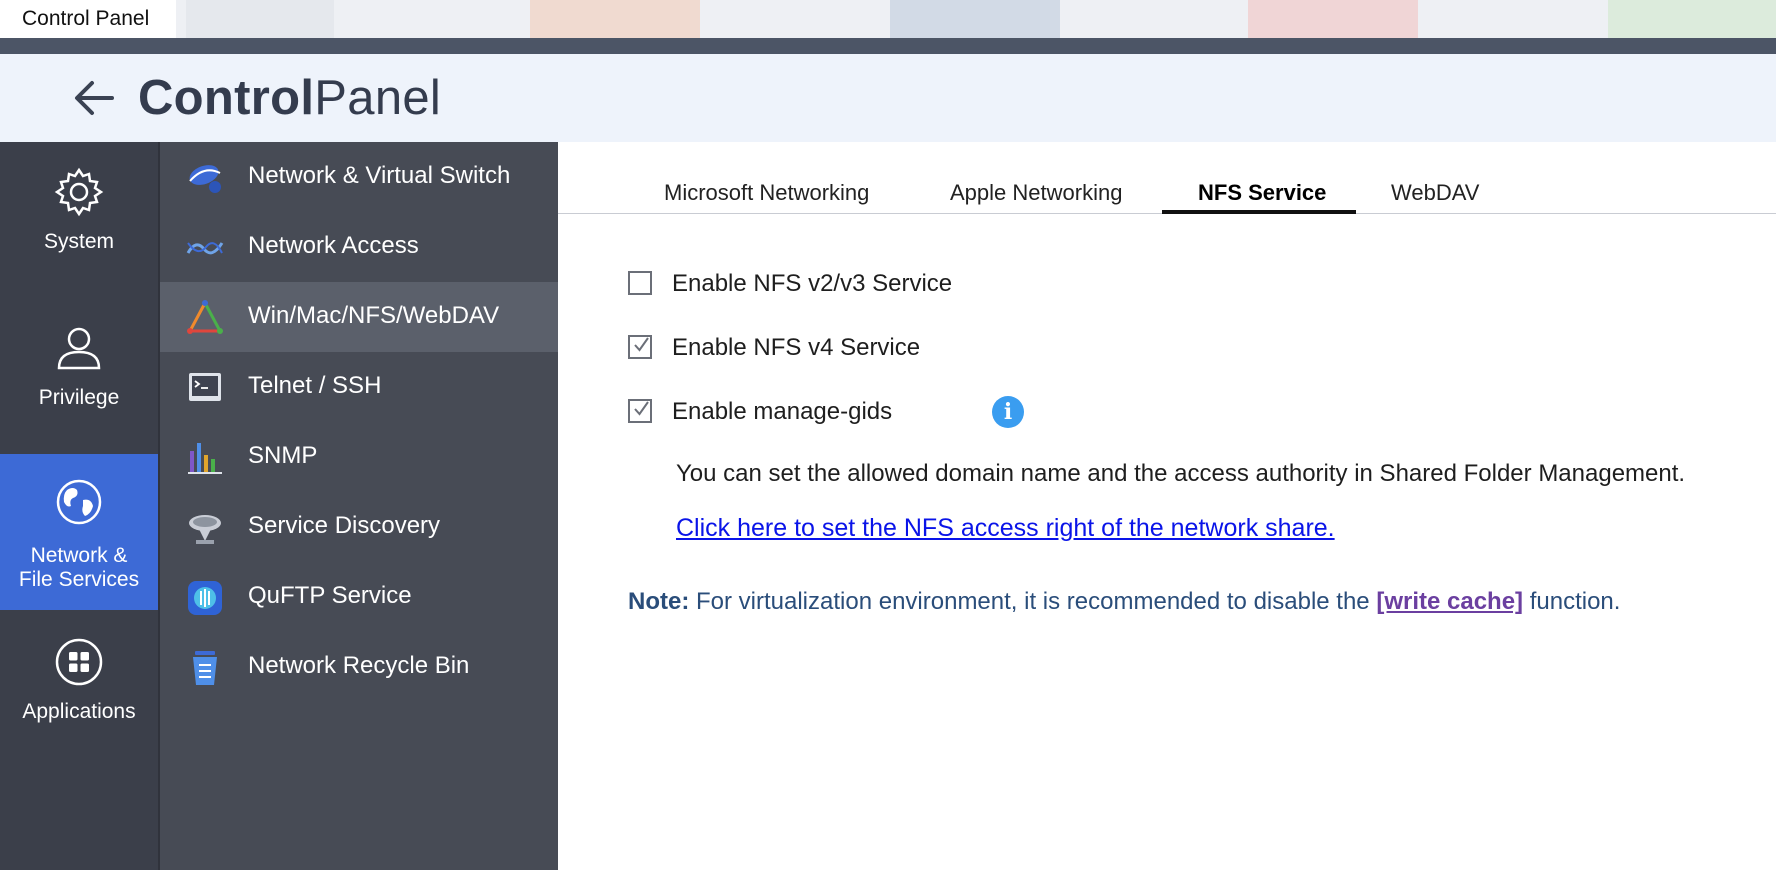  I want to click on window-title: Control Panel, so click(88, 19).